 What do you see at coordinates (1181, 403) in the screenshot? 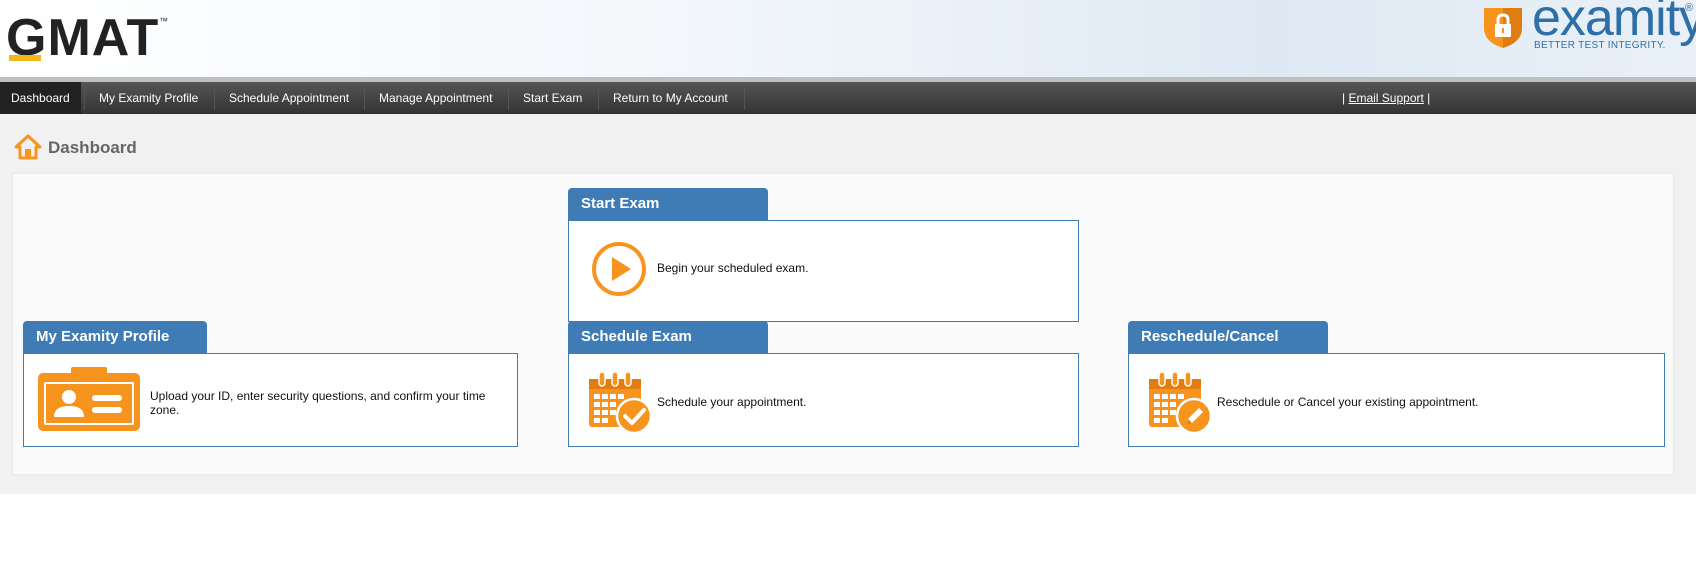
I see `calendar-edit-icon` at bounding box center [1181, 403].